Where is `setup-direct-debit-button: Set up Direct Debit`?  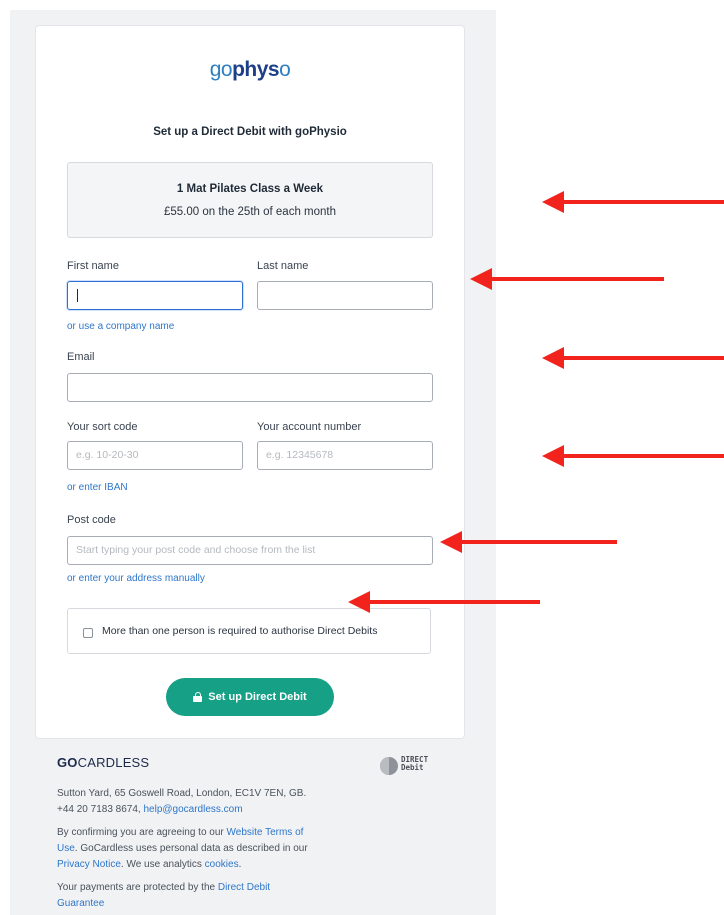
setup-direct-debit-button: Set up Direct Debit is located at coordinates (250, 697).